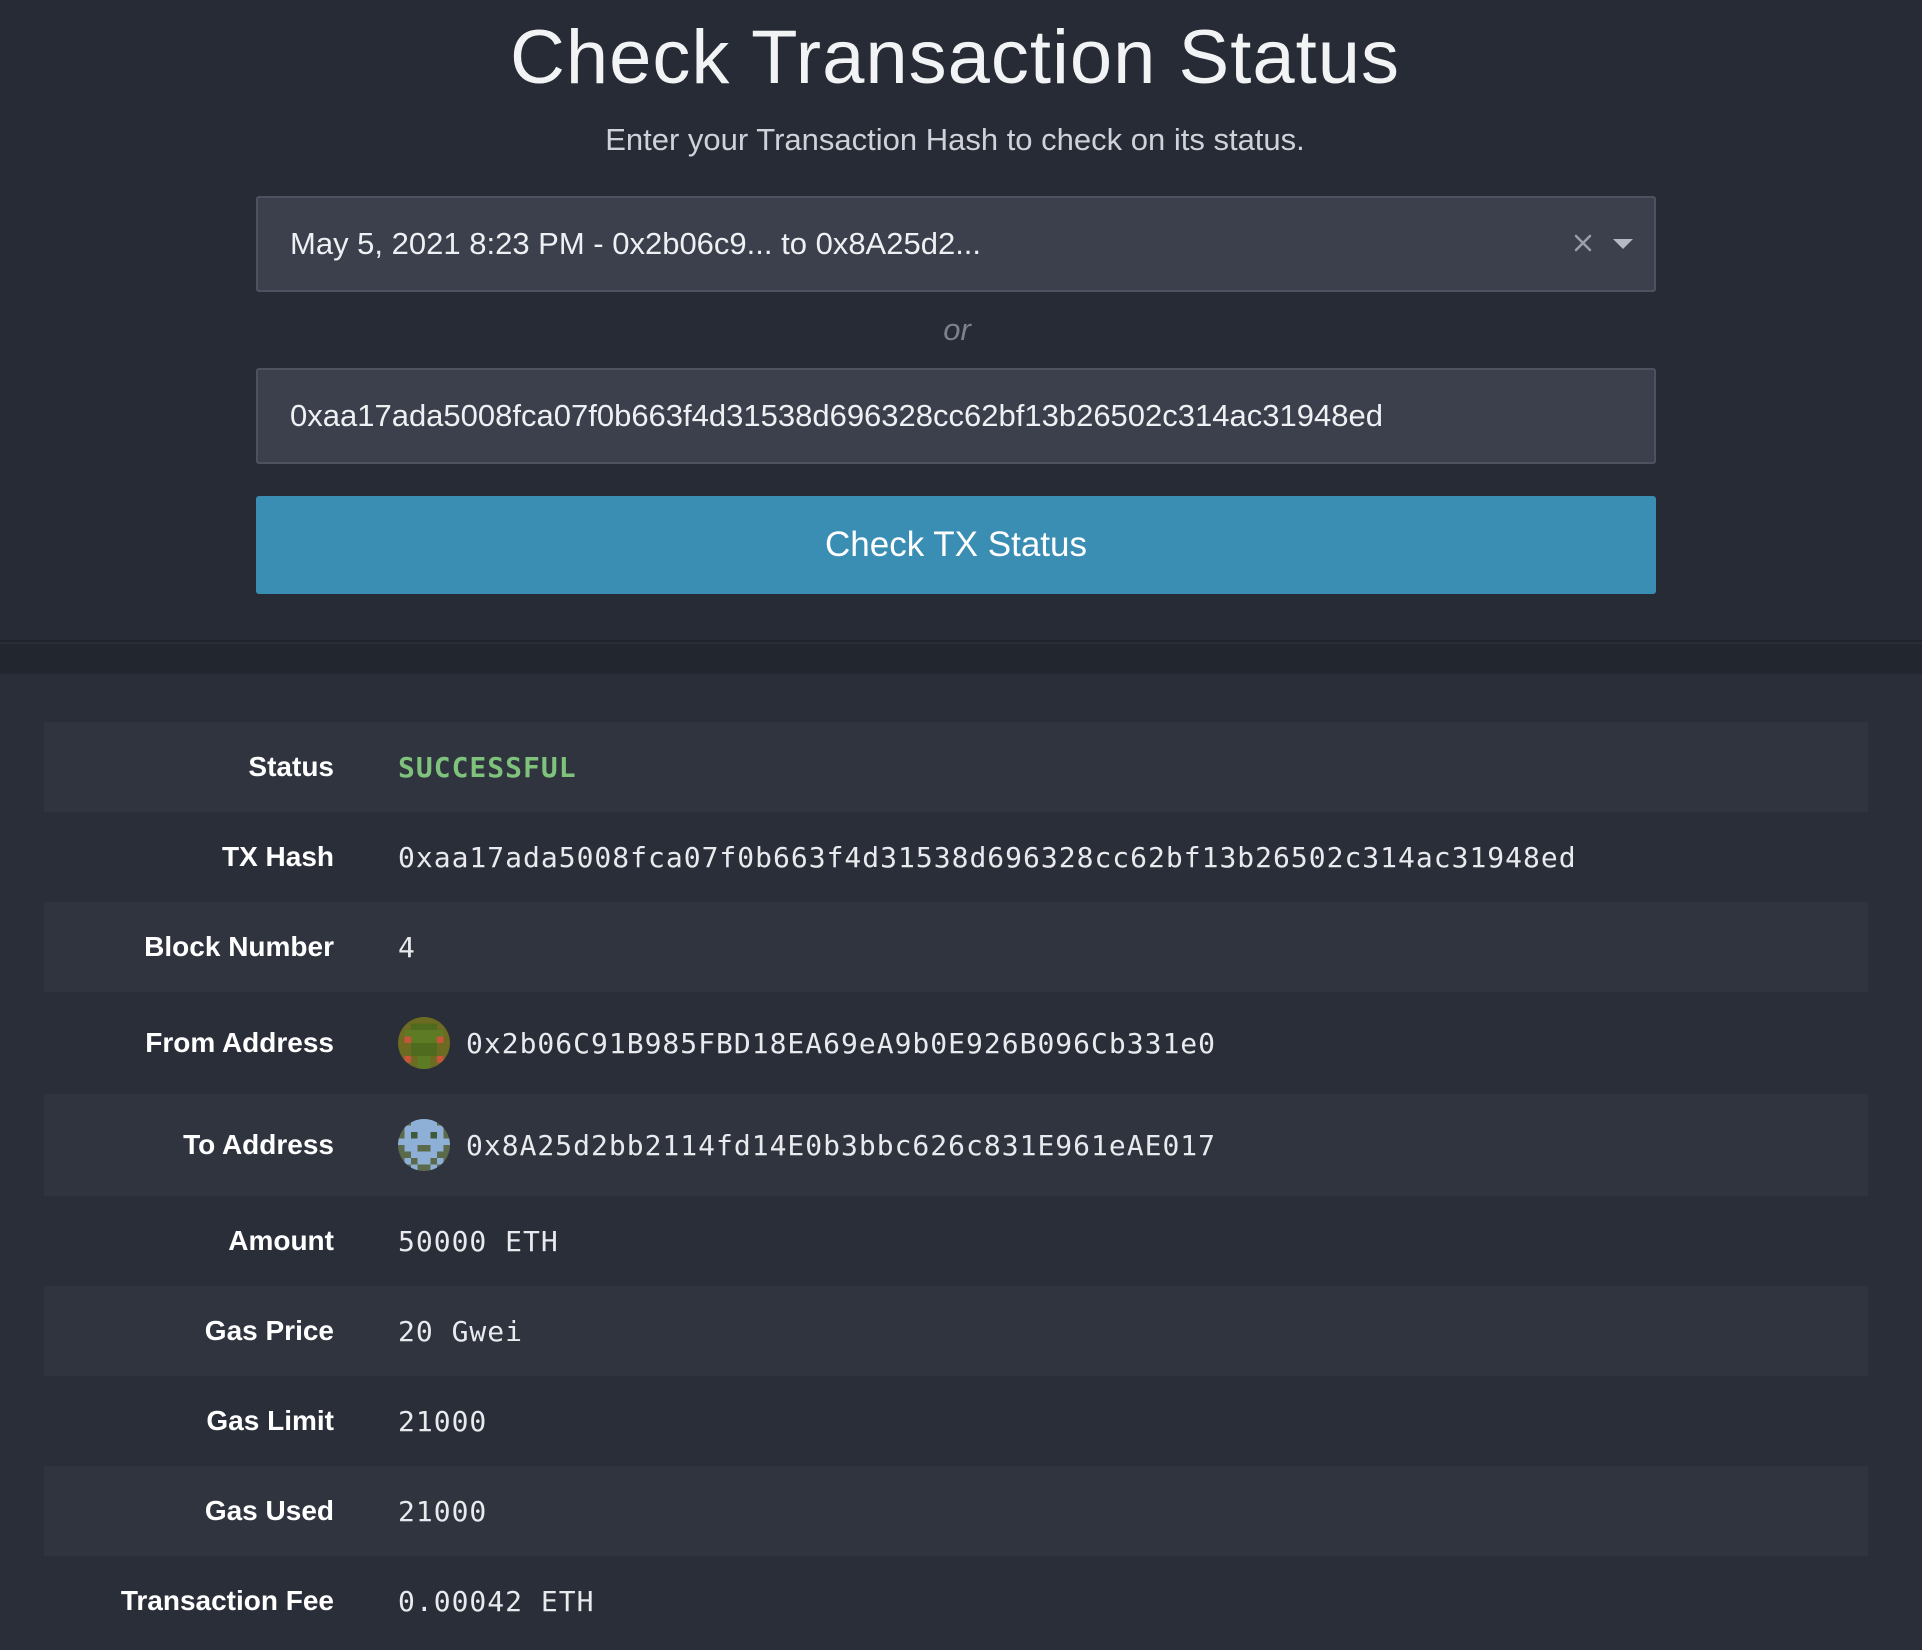 The height and width of the screenshot is (1650, 1922). I want to click on detail-row-status: Status SUCCESSFUL, so click(956, 767).